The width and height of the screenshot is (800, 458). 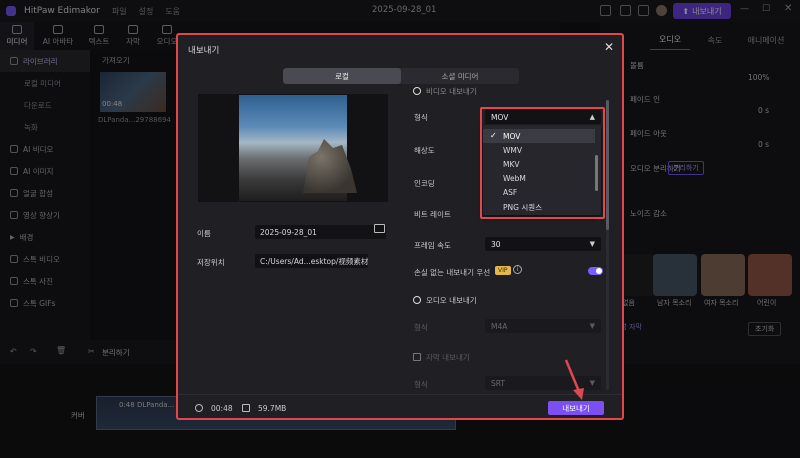 What do you see at coordinates (379, 228) in the screenshot?
I see `folder-icon` at bounding box center [379, 228].